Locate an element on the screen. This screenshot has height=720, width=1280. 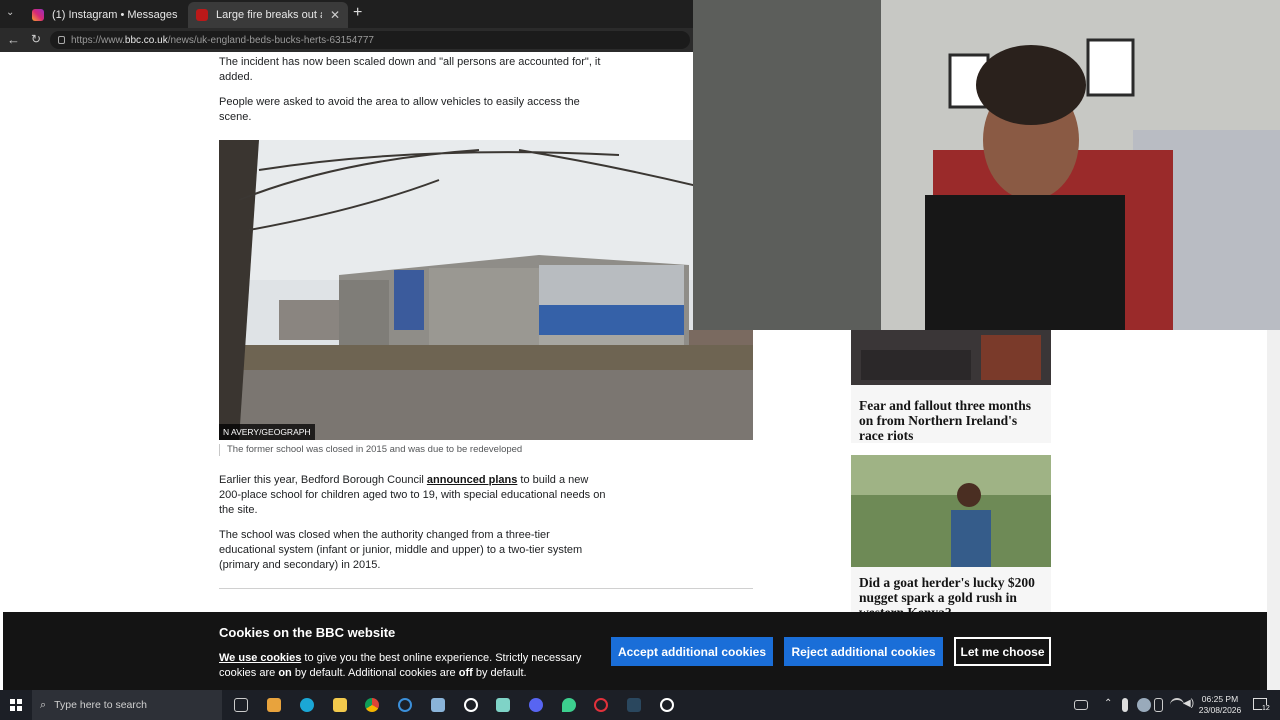
image-credit: N AVERY/GEOGRAPH is located at coordinates (267, 432).